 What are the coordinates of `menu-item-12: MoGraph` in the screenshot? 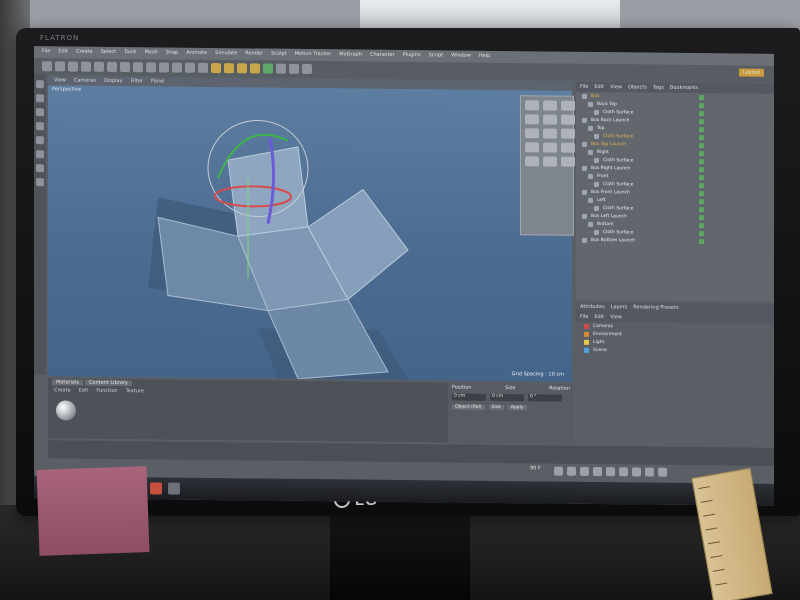 It's located at (350, 55).